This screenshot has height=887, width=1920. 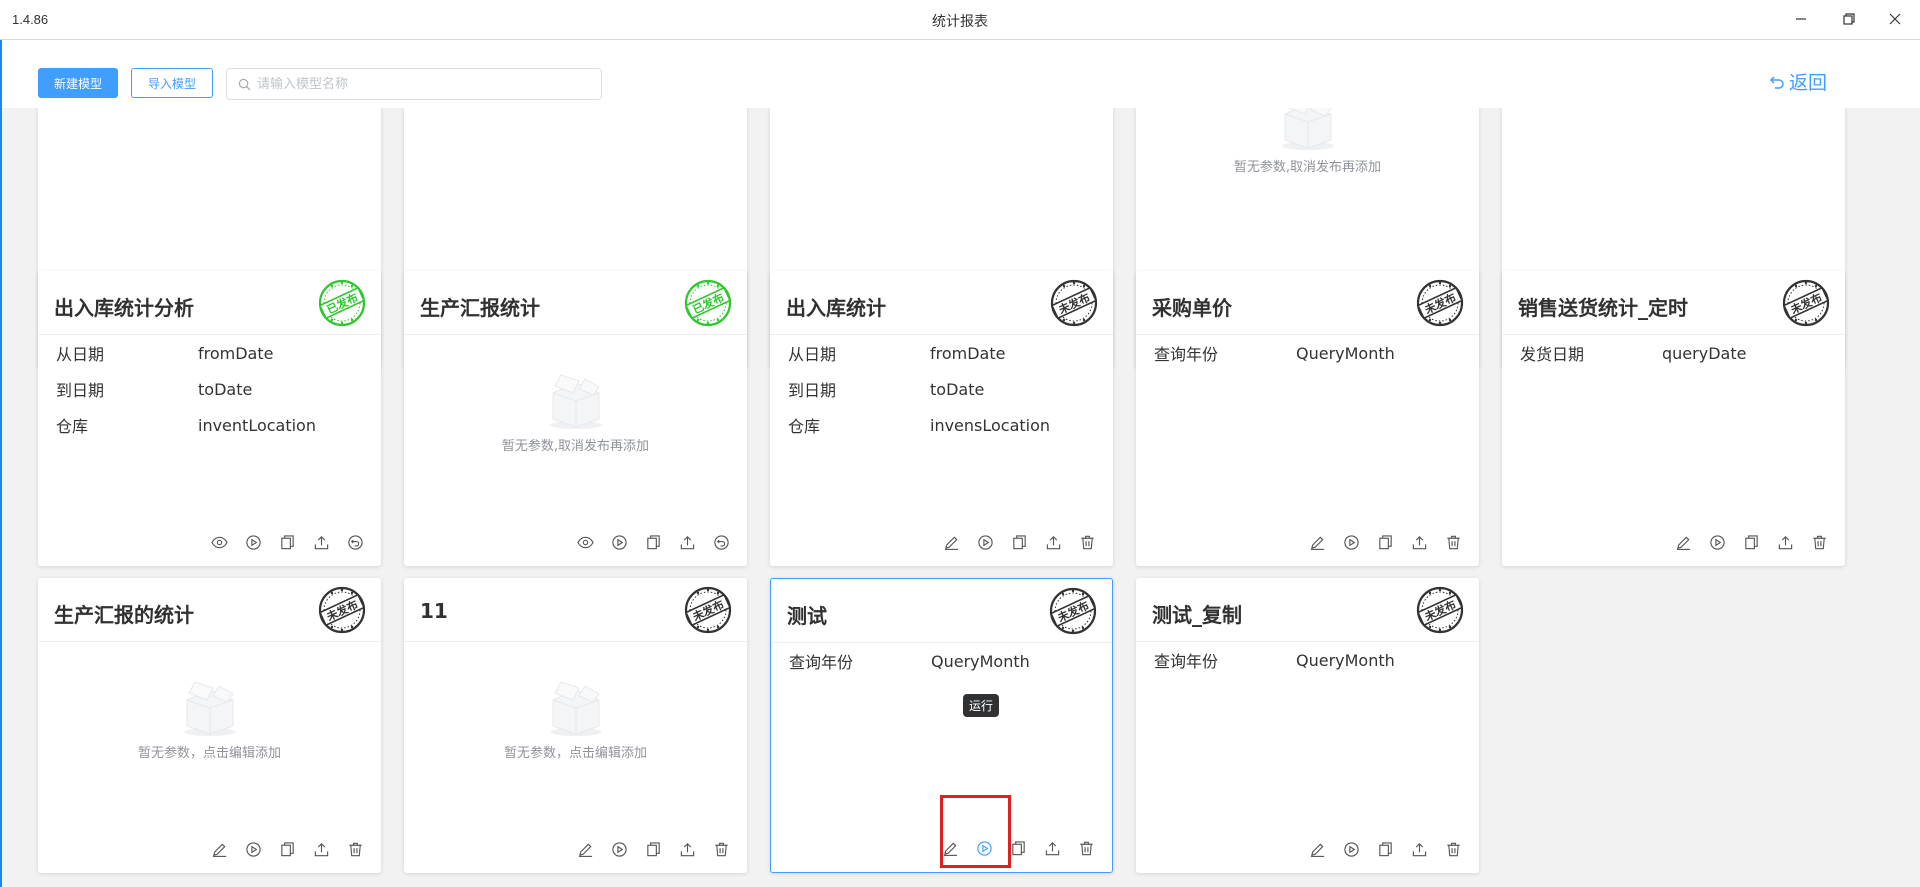 What do you see at coordinates (342, 303) in the screenshot?
I see `published-stamp-icon: 已发布` at bounding box center [342, 303].